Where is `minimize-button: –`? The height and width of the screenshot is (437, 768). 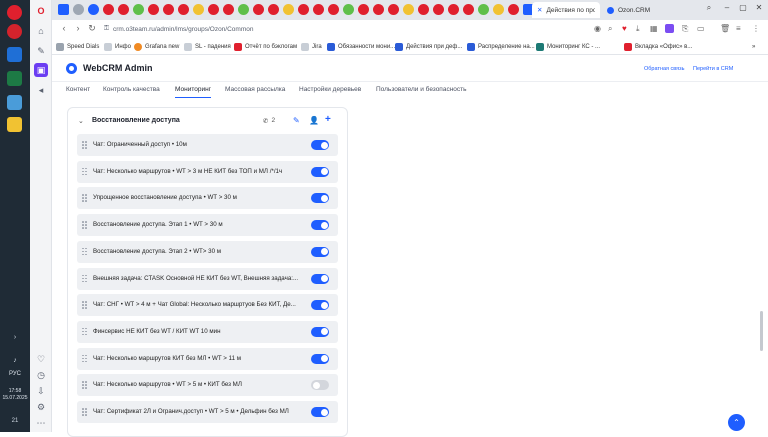
minimize-button: – is located at coordinates (727, 7).